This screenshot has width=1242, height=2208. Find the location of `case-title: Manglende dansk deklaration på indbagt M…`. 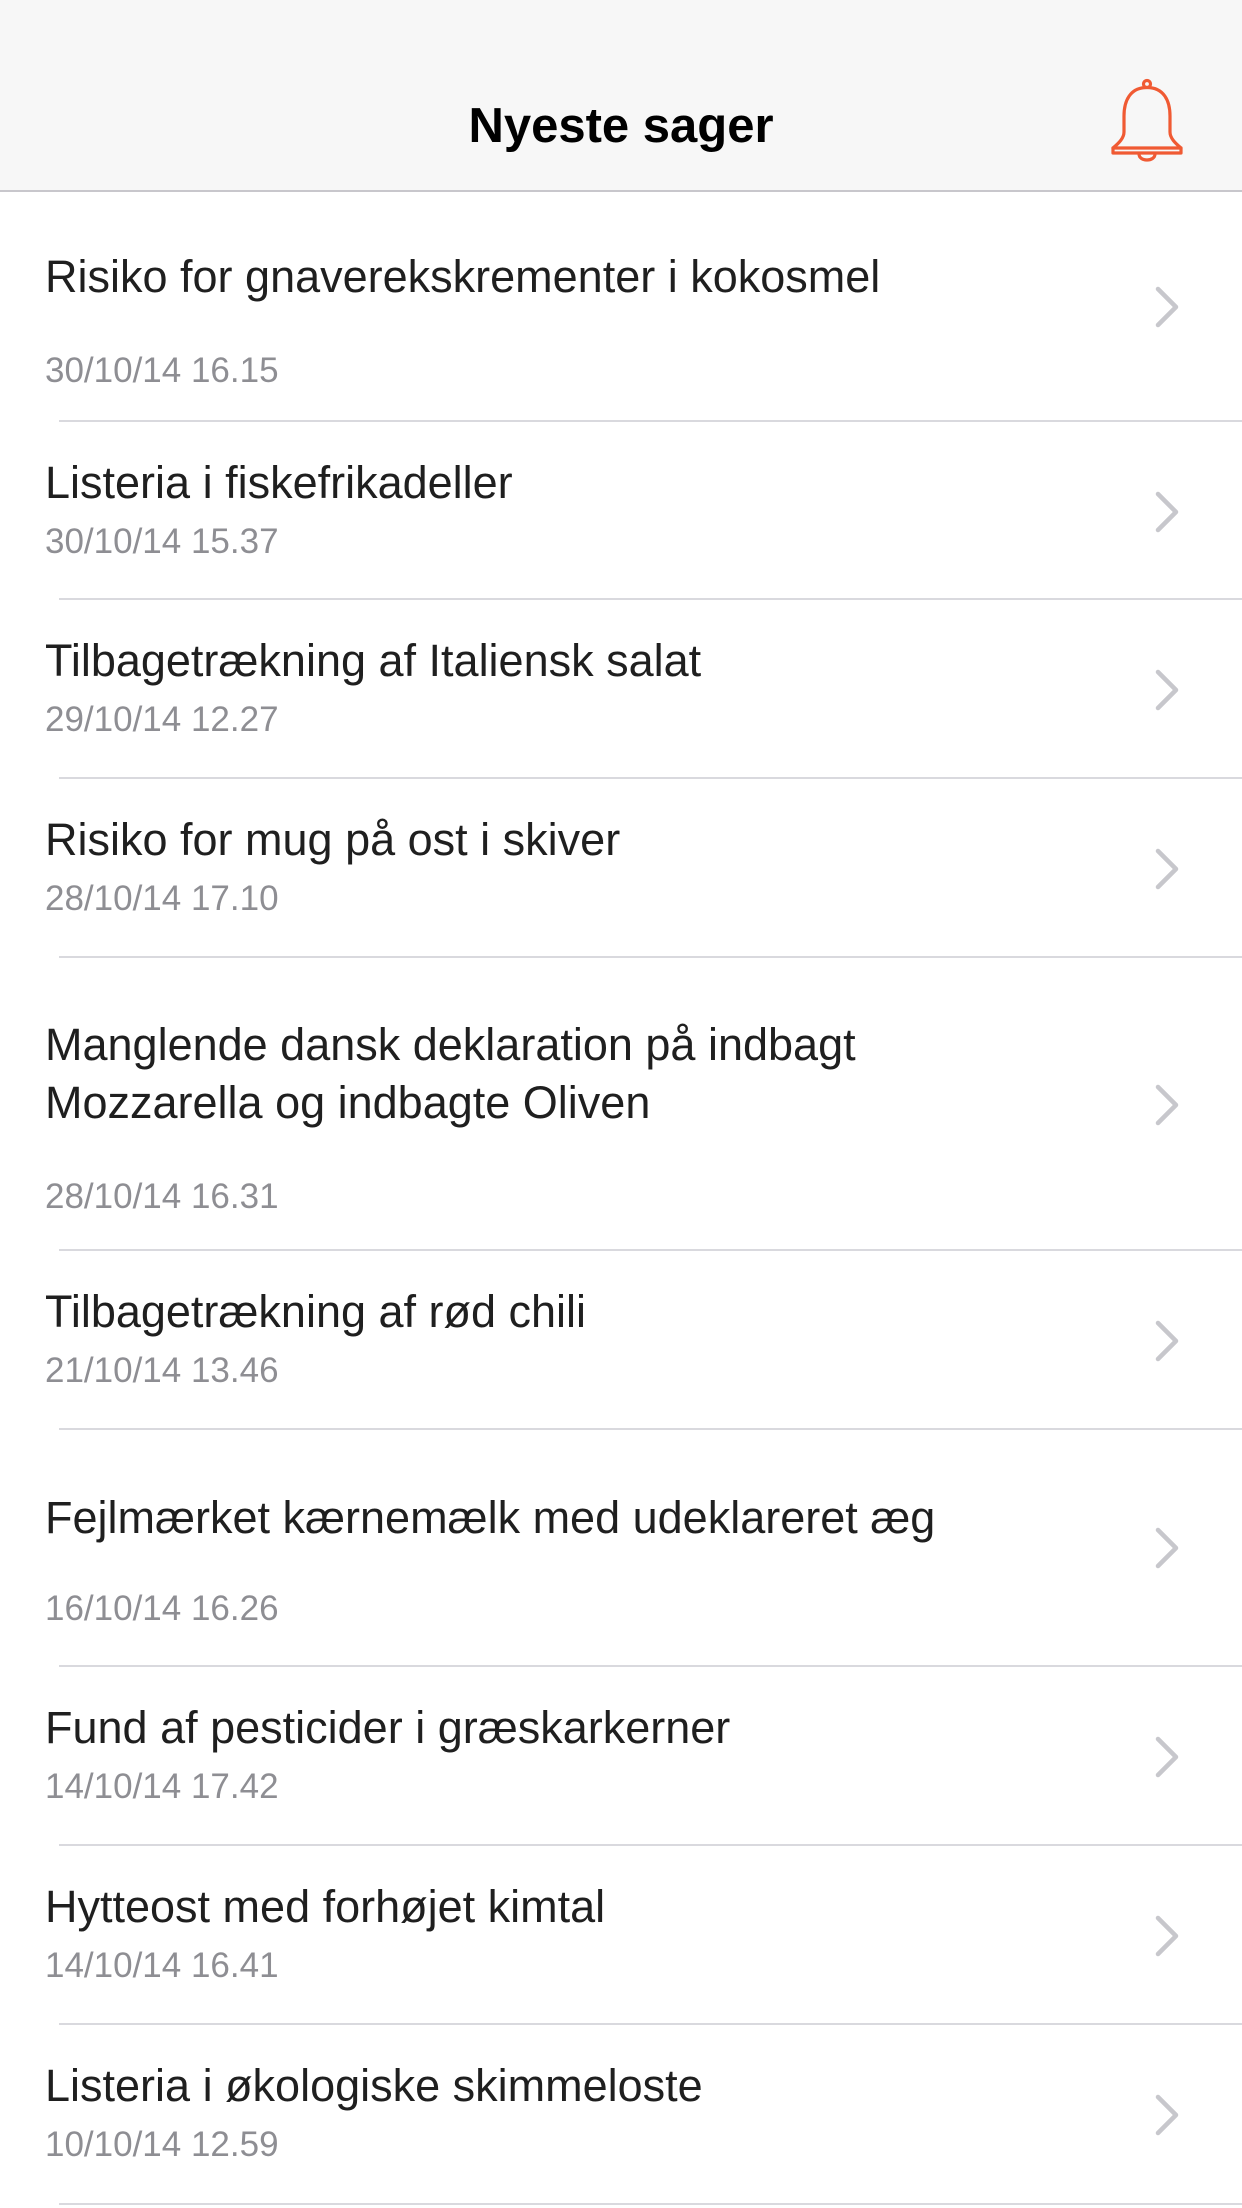

case-title: Manglende dansk deklaration på indbagt M… is located at coordinates (450, 1073).